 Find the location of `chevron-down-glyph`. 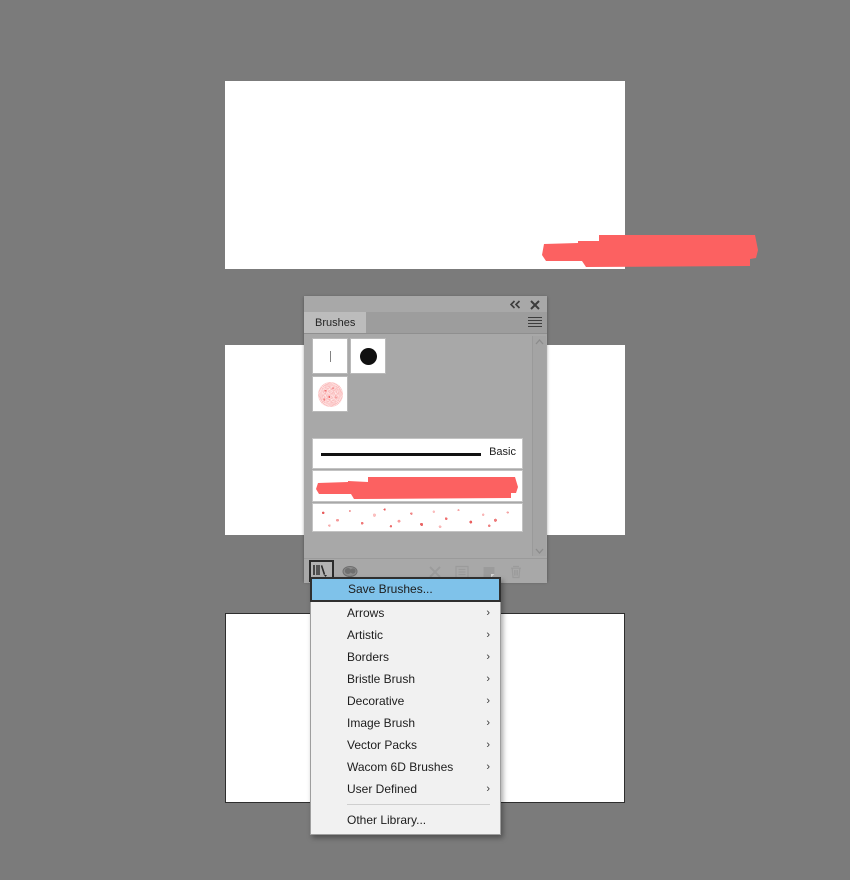

chevron-down-glyph is located at coordinates (539, 551).